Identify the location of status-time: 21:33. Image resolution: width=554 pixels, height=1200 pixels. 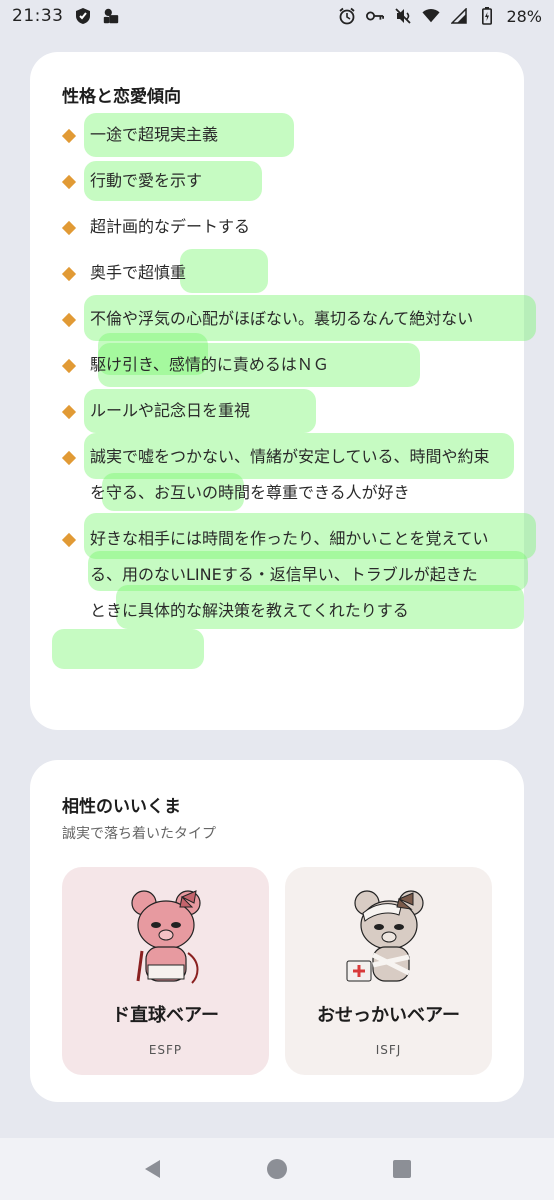
(38, 16).